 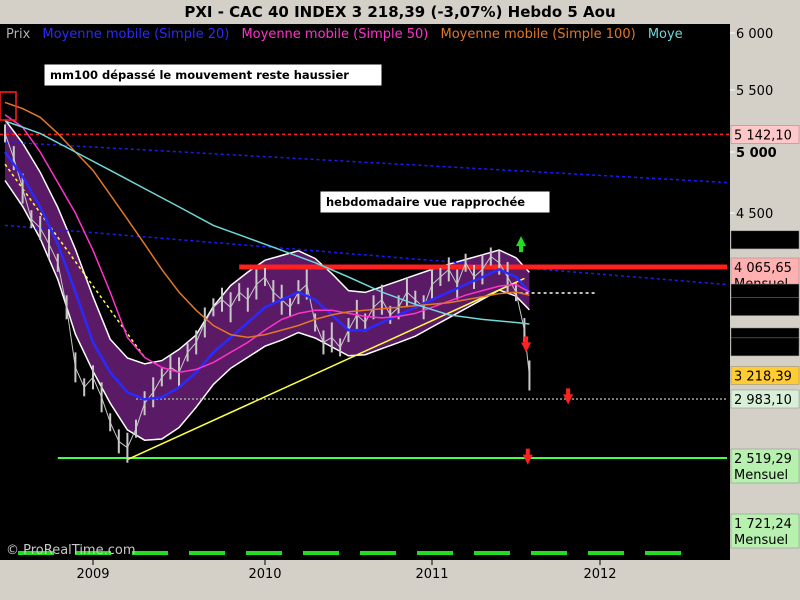 I want to click on price-tag-value: 3 218,39, so click(x=763, y=377).